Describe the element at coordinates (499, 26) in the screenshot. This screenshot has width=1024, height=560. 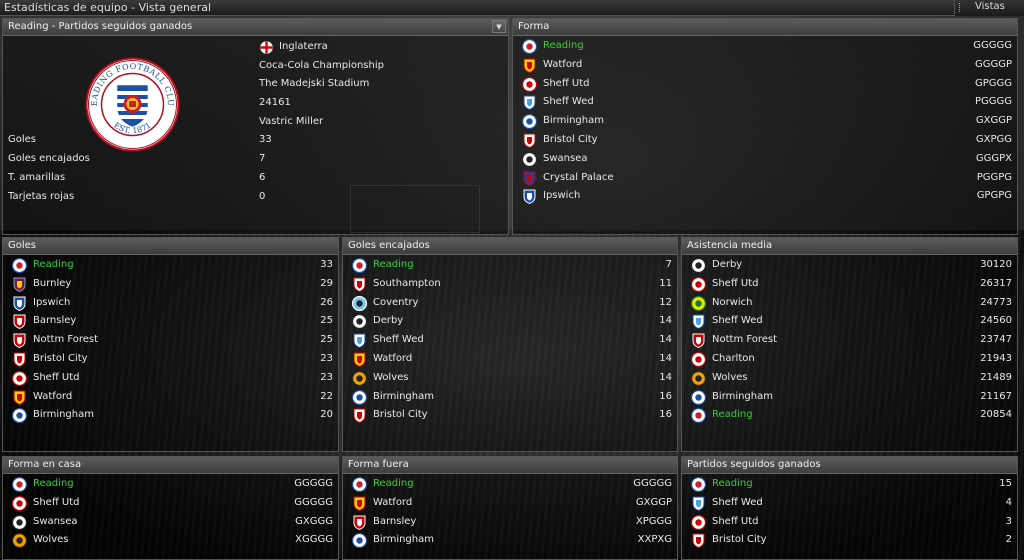
I see `dropdown-arrow-icon: ▼` at that location.